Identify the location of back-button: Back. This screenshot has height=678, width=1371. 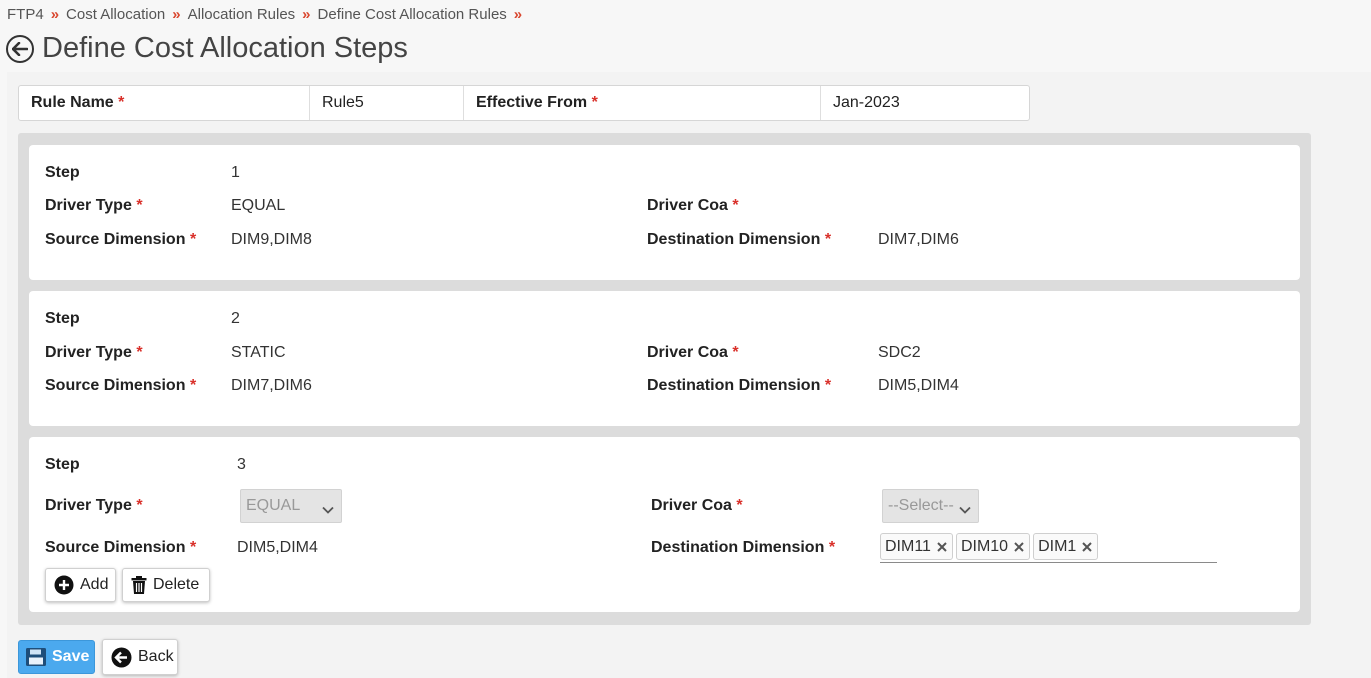
(140, 657).